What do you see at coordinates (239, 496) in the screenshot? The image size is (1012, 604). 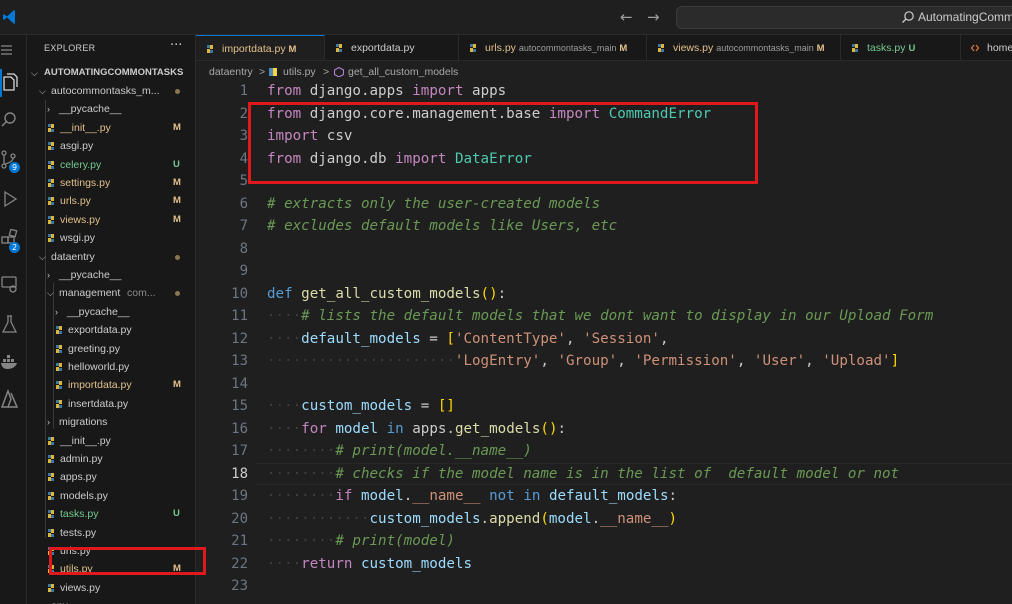 I see `line-number: 19` at bounding box center [239, 496].